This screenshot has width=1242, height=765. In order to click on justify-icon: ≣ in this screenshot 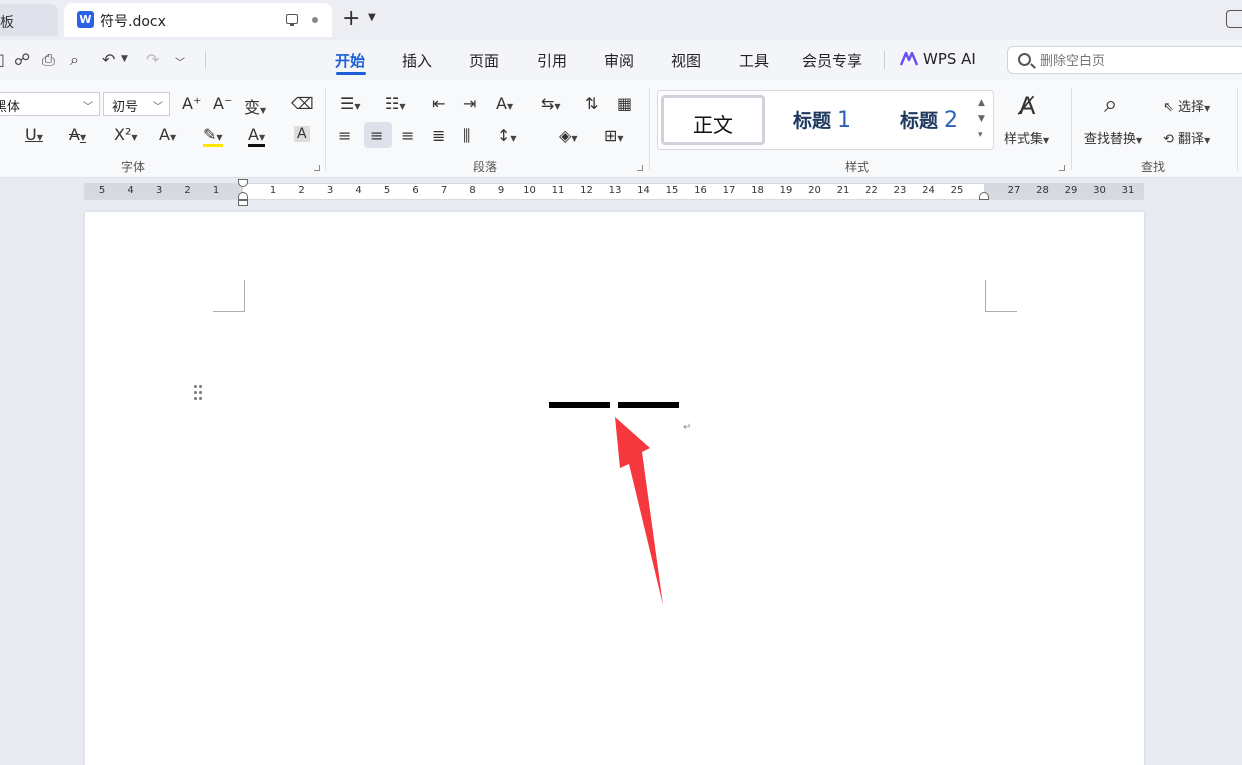, I will do `click(438, 135)`.